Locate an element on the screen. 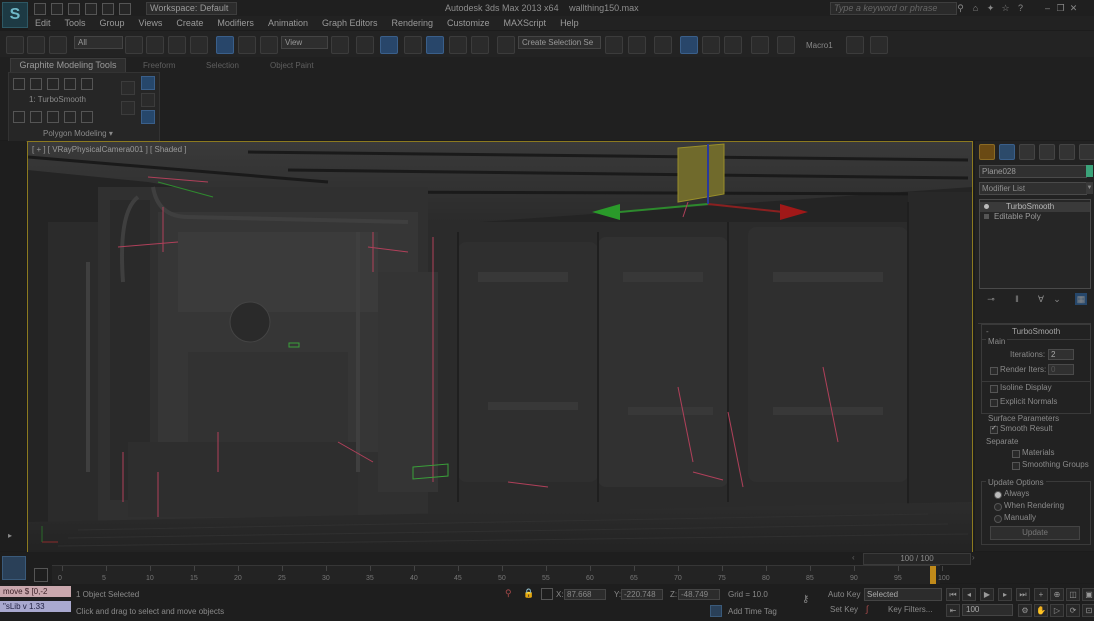 The width and height of the screenshot is (1094, 621). menu-help: Help is located at coordinates (569, 23).